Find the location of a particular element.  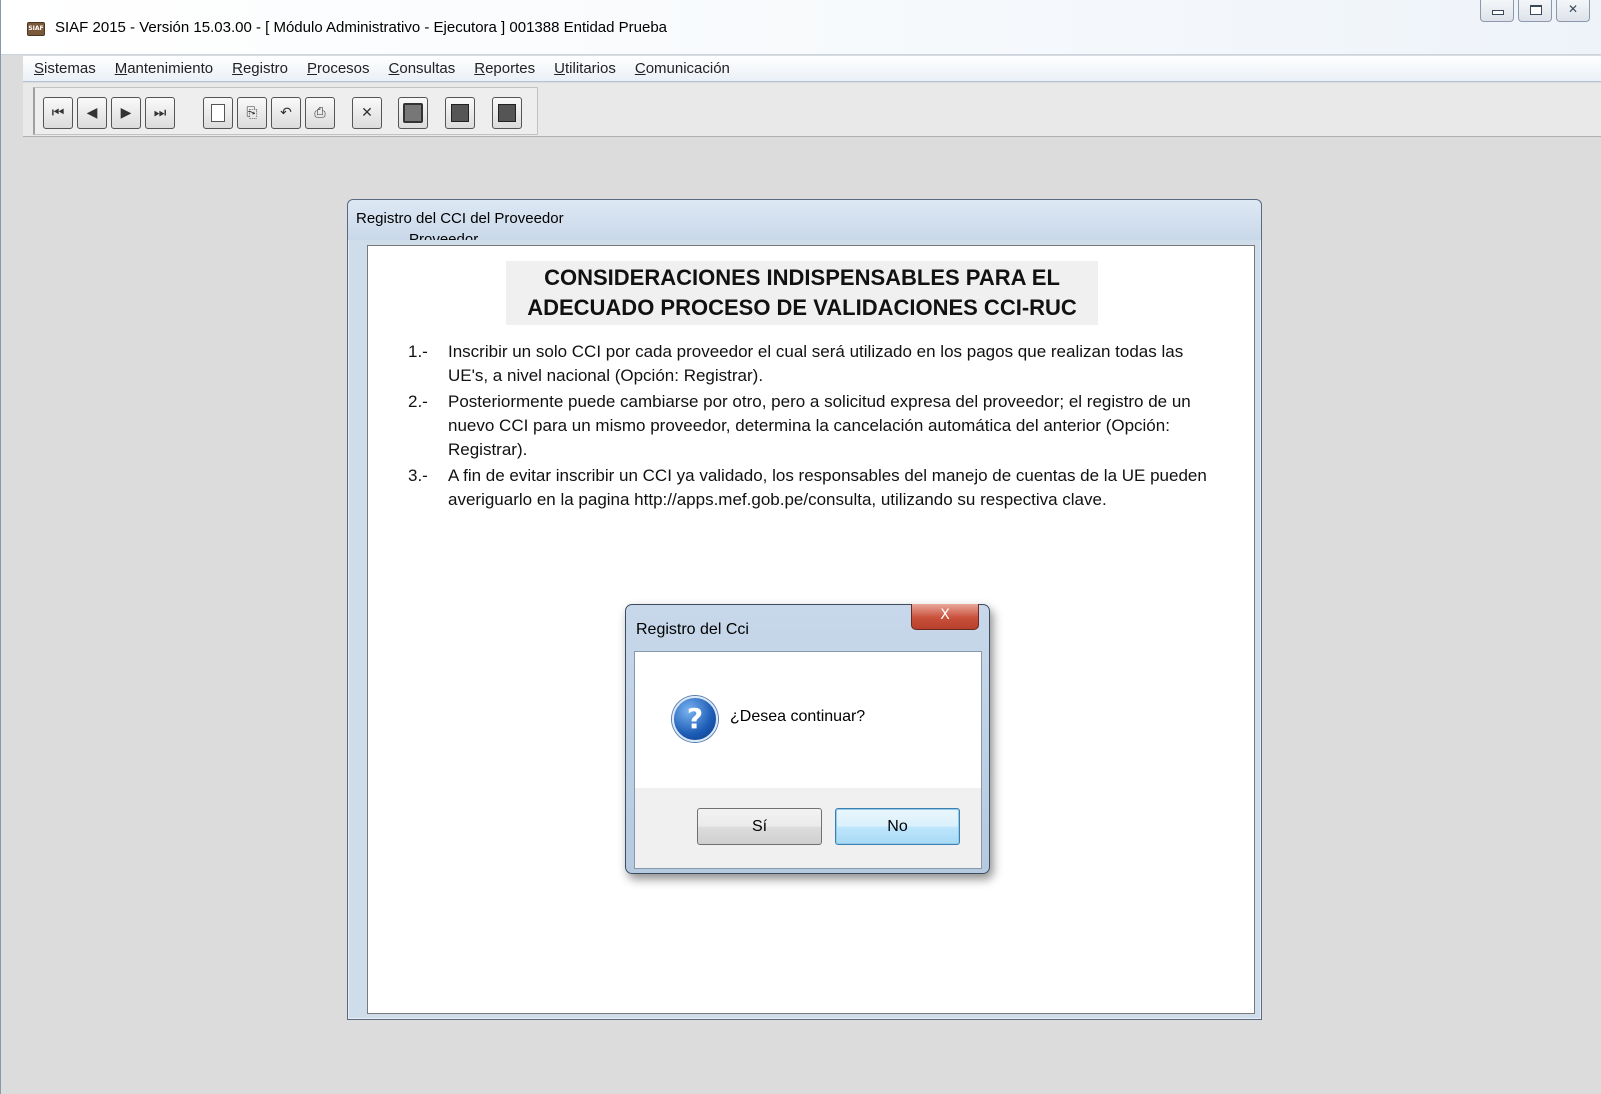

previous-record-icon: ◀ is located at coordinates (92, 113).